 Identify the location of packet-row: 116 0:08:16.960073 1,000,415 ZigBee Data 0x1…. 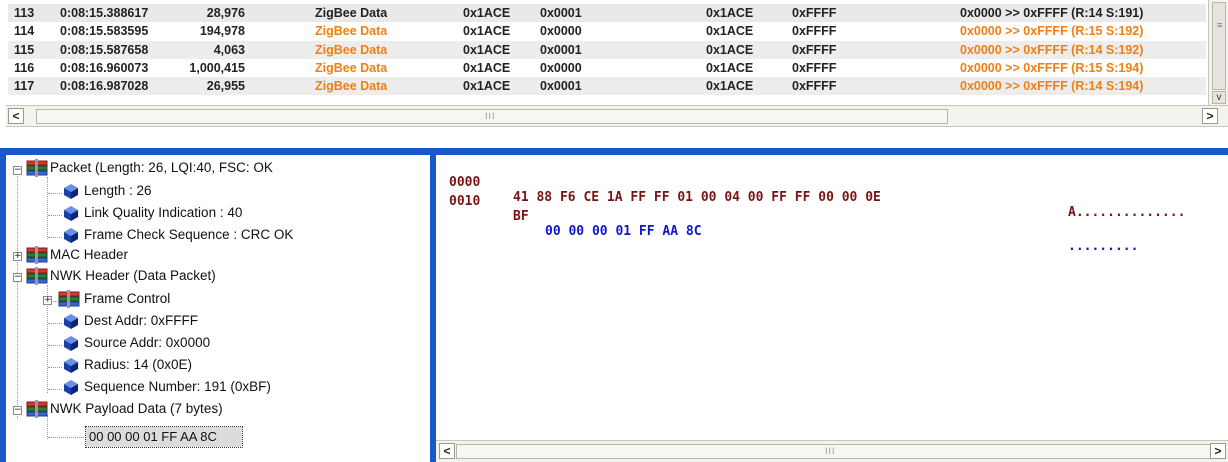
(607, 68).